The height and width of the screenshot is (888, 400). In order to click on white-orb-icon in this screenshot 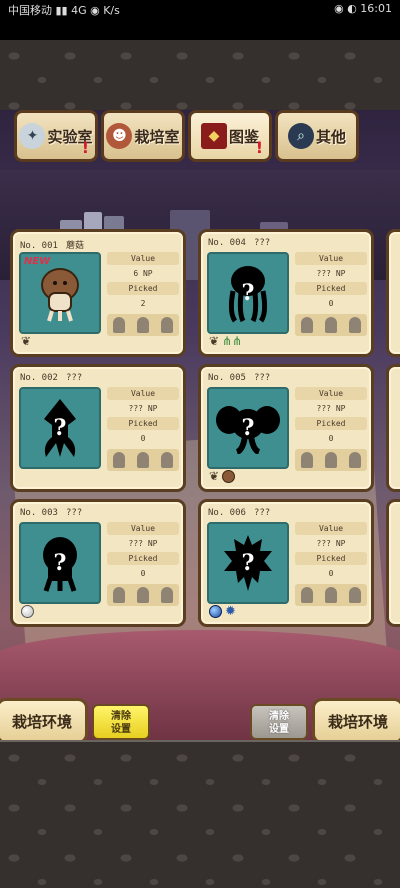, I will do `click(27, 611)`.